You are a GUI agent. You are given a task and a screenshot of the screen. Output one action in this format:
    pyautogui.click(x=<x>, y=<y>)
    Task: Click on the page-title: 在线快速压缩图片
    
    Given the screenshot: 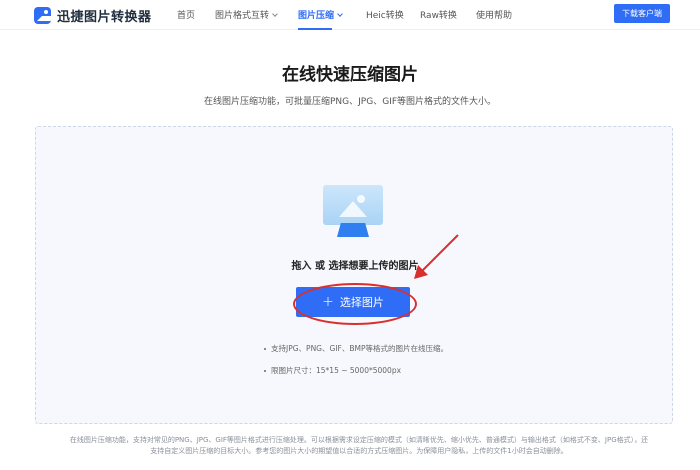 What is the action you would take?
    pyautogui.click(x=350, y=75)
    